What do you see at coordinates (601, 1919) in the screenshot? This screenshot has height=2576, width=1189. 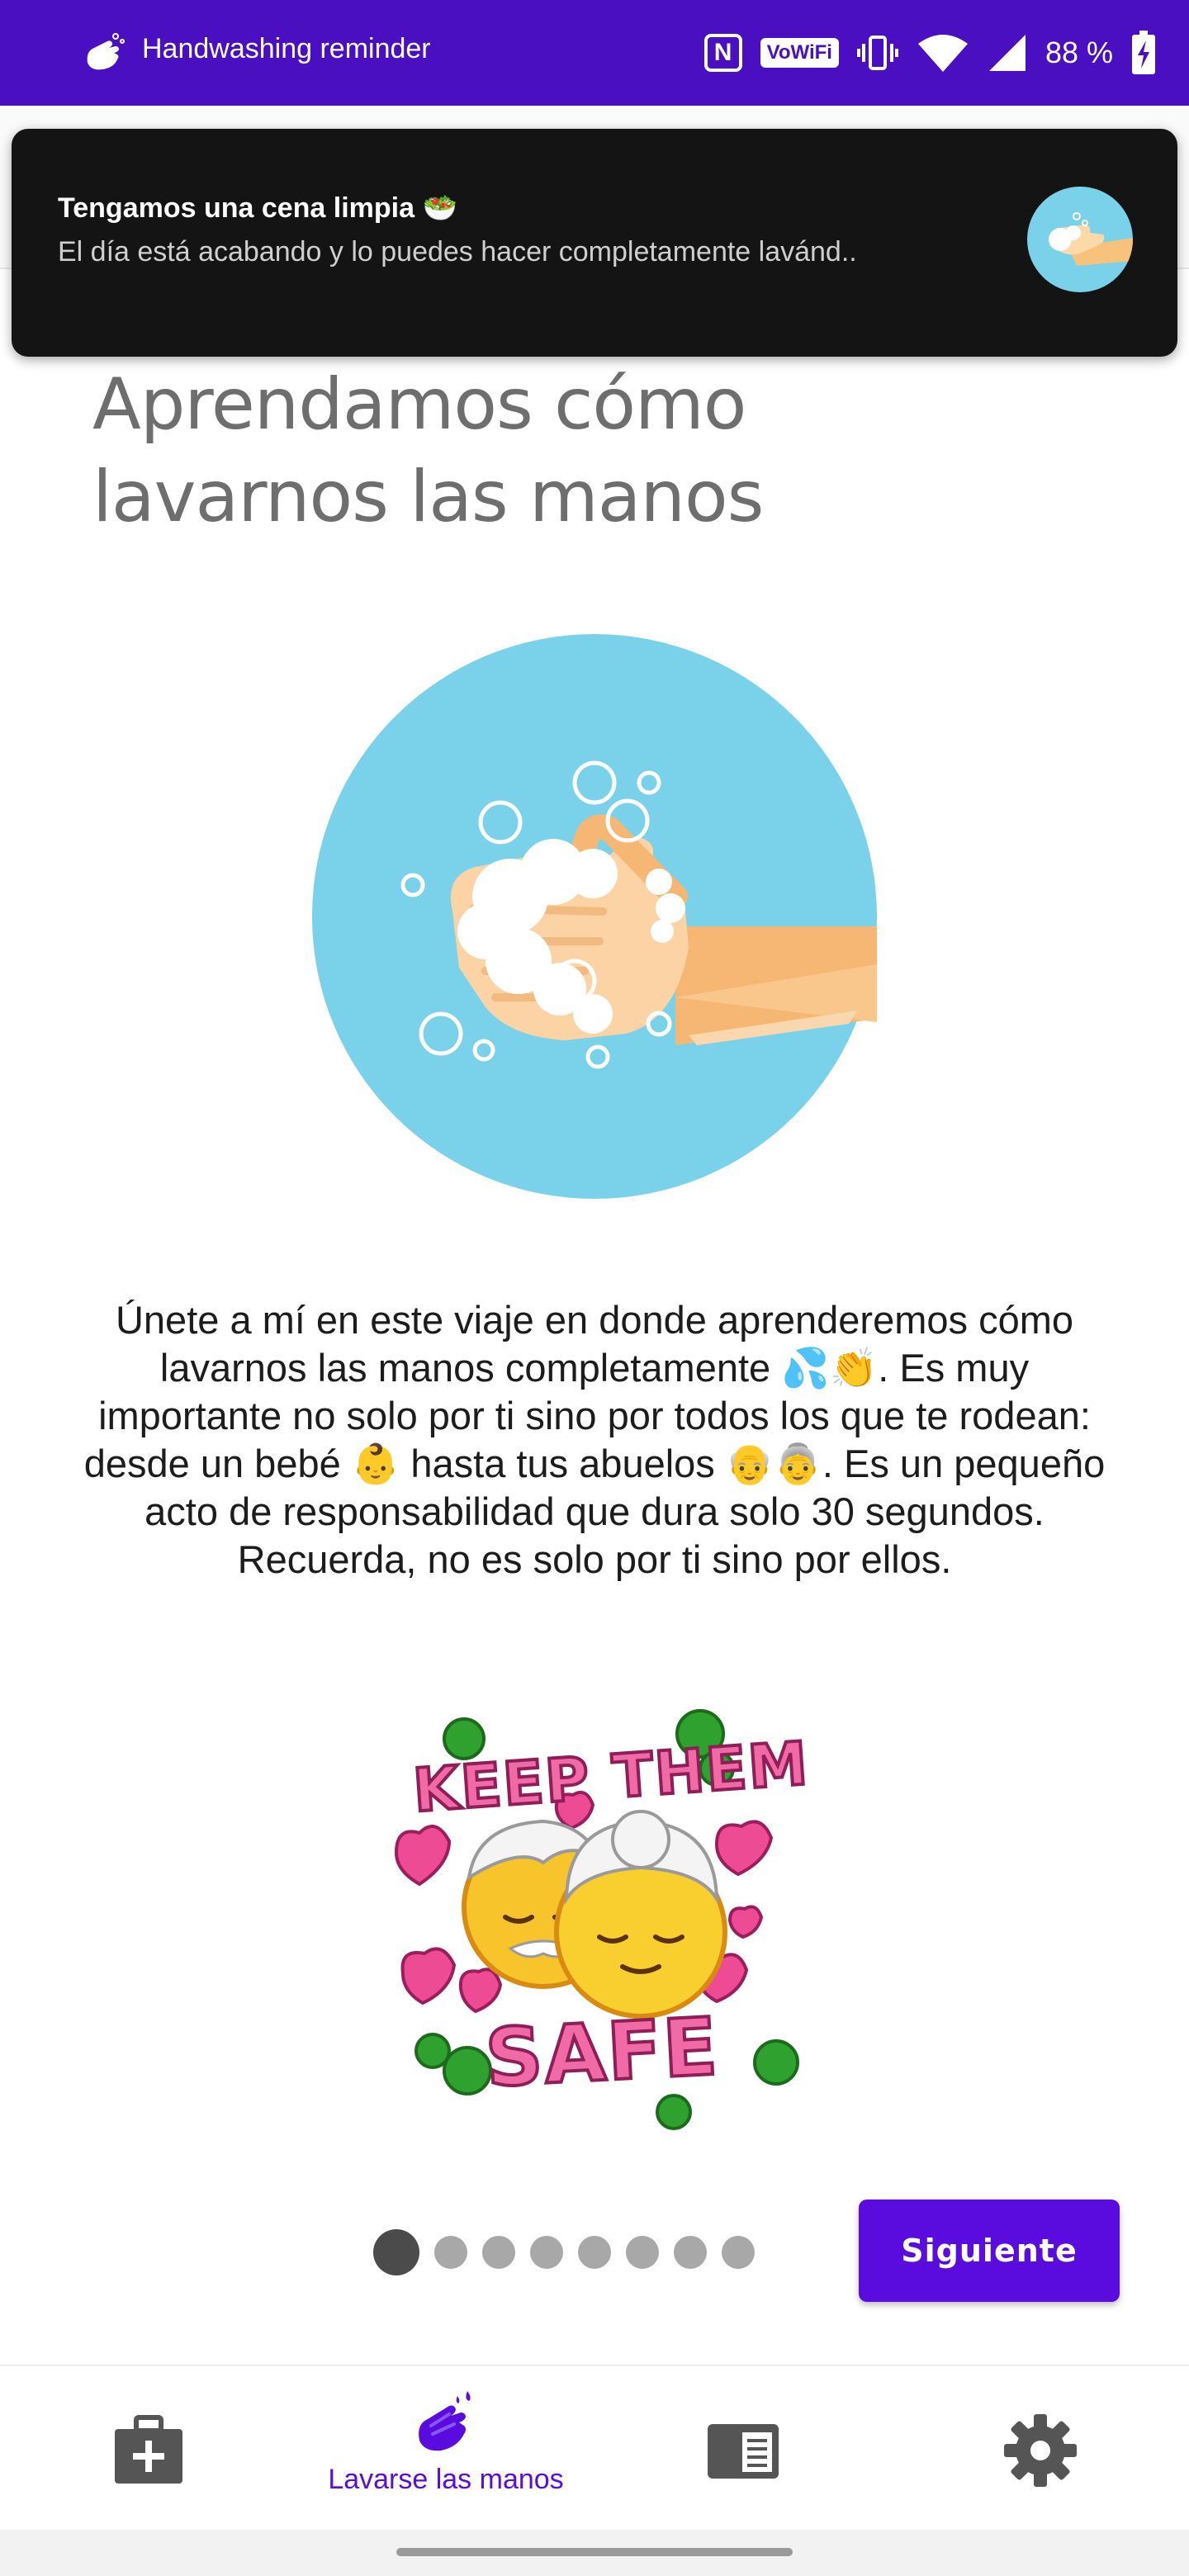 I see `keep-them-safe-sticker: KEEP THEM SAFE` at bounding box center [601, 1919].